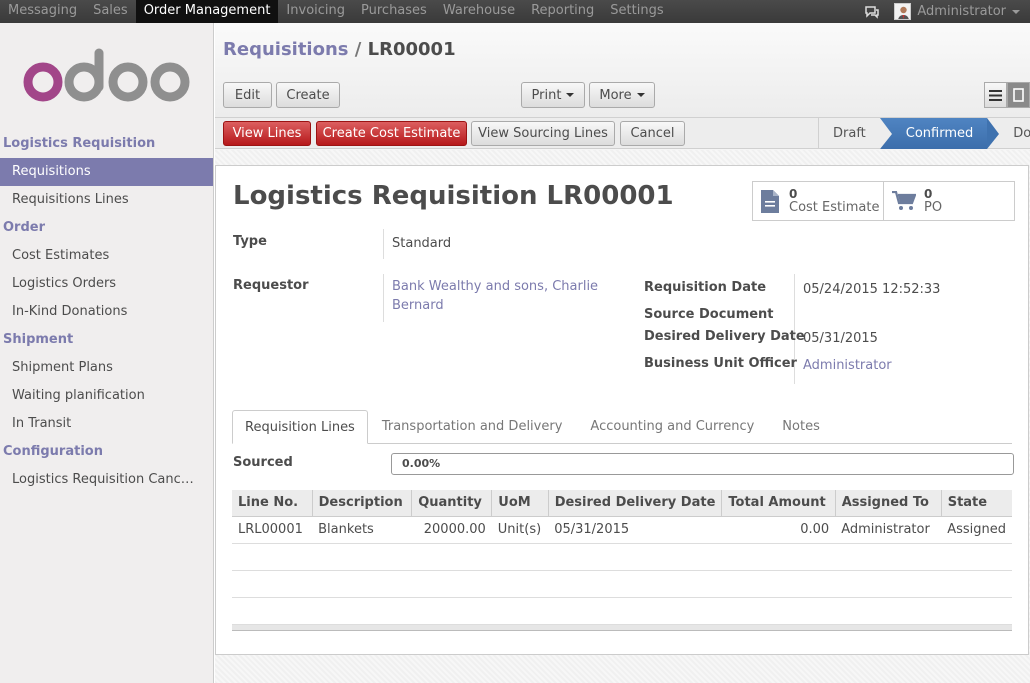 This screenshot has height=683, width=1030. Describe the element at coordinates (636, 11) in the screenshot. I see `menu-settings: Settings` at that location.